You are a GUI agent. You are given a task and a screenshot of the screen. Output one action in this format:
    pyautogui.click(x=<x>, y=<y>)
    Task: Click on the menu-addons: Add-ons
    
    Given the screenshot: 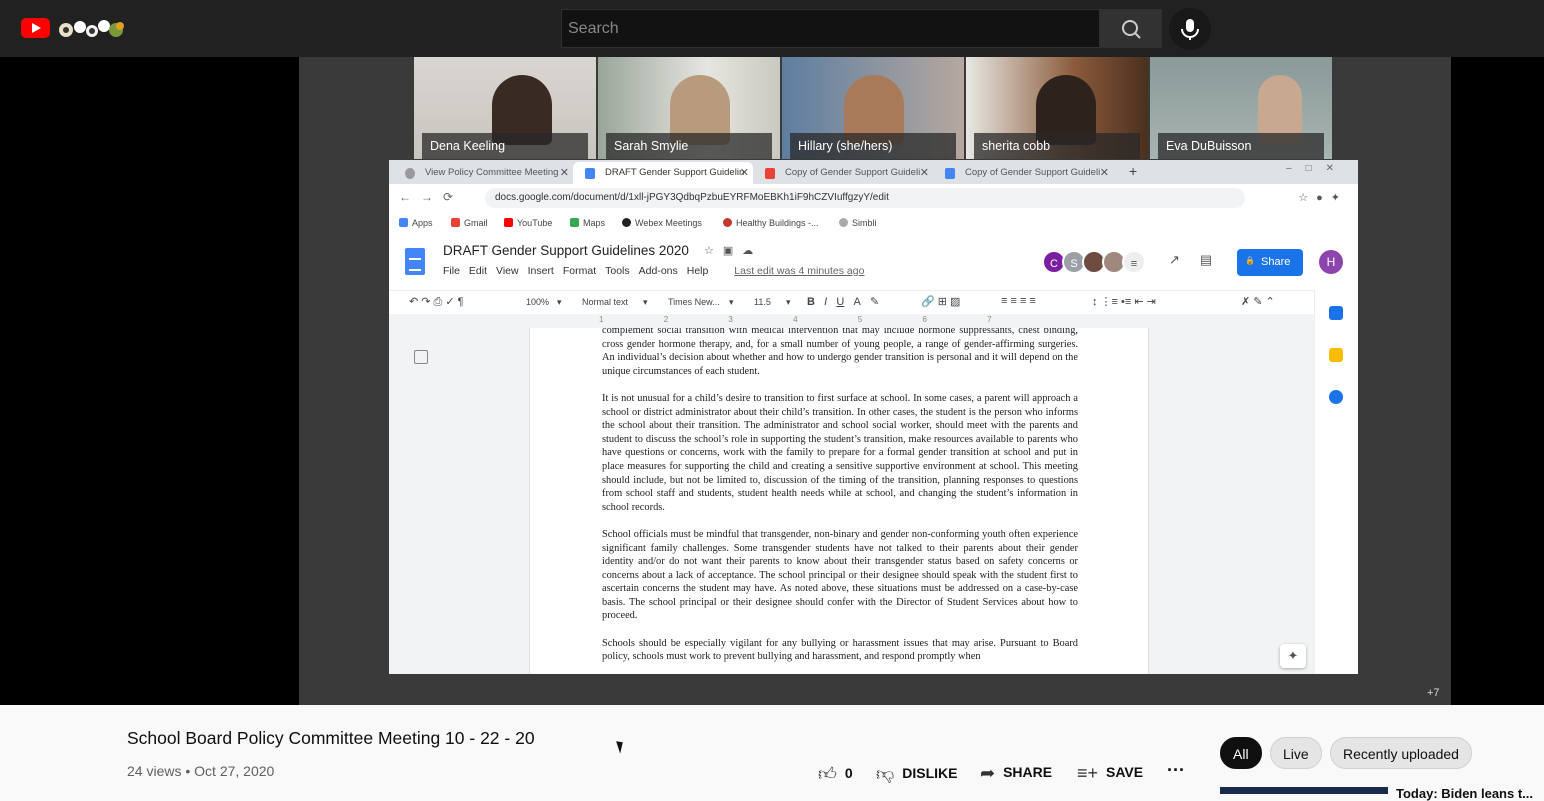 What is the action you would take?
    pyautogui.click(x=658, y=271)
    